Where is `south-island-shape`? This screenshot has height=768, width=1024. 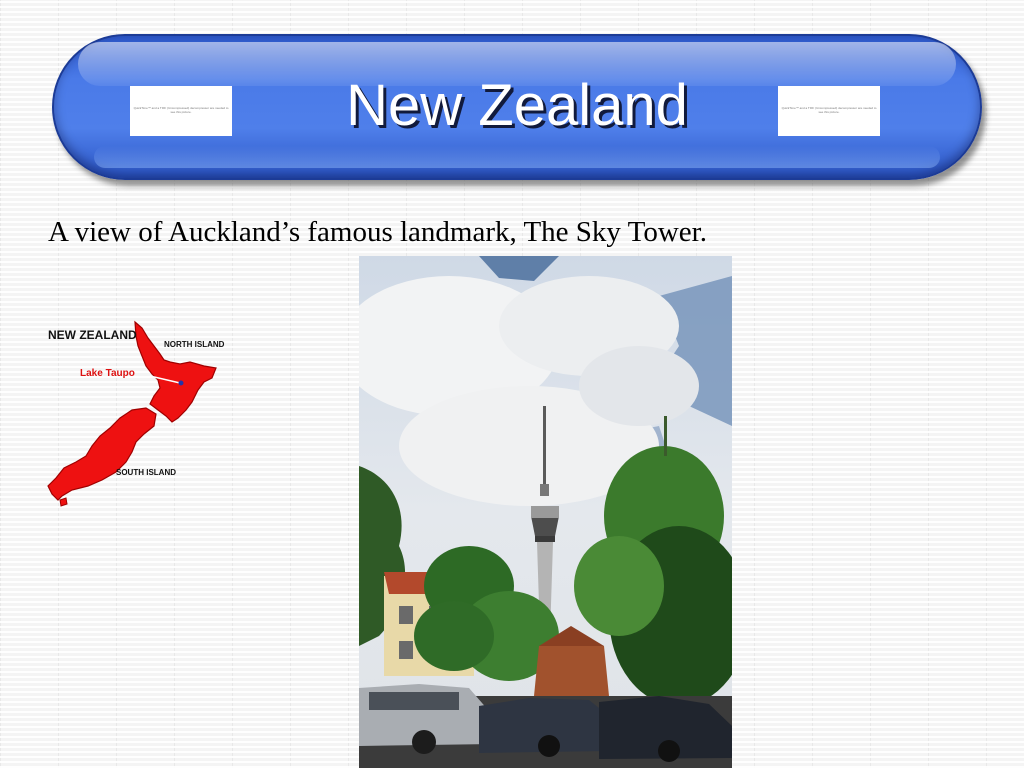 south-island-shape is located at coordinates (102, 454).